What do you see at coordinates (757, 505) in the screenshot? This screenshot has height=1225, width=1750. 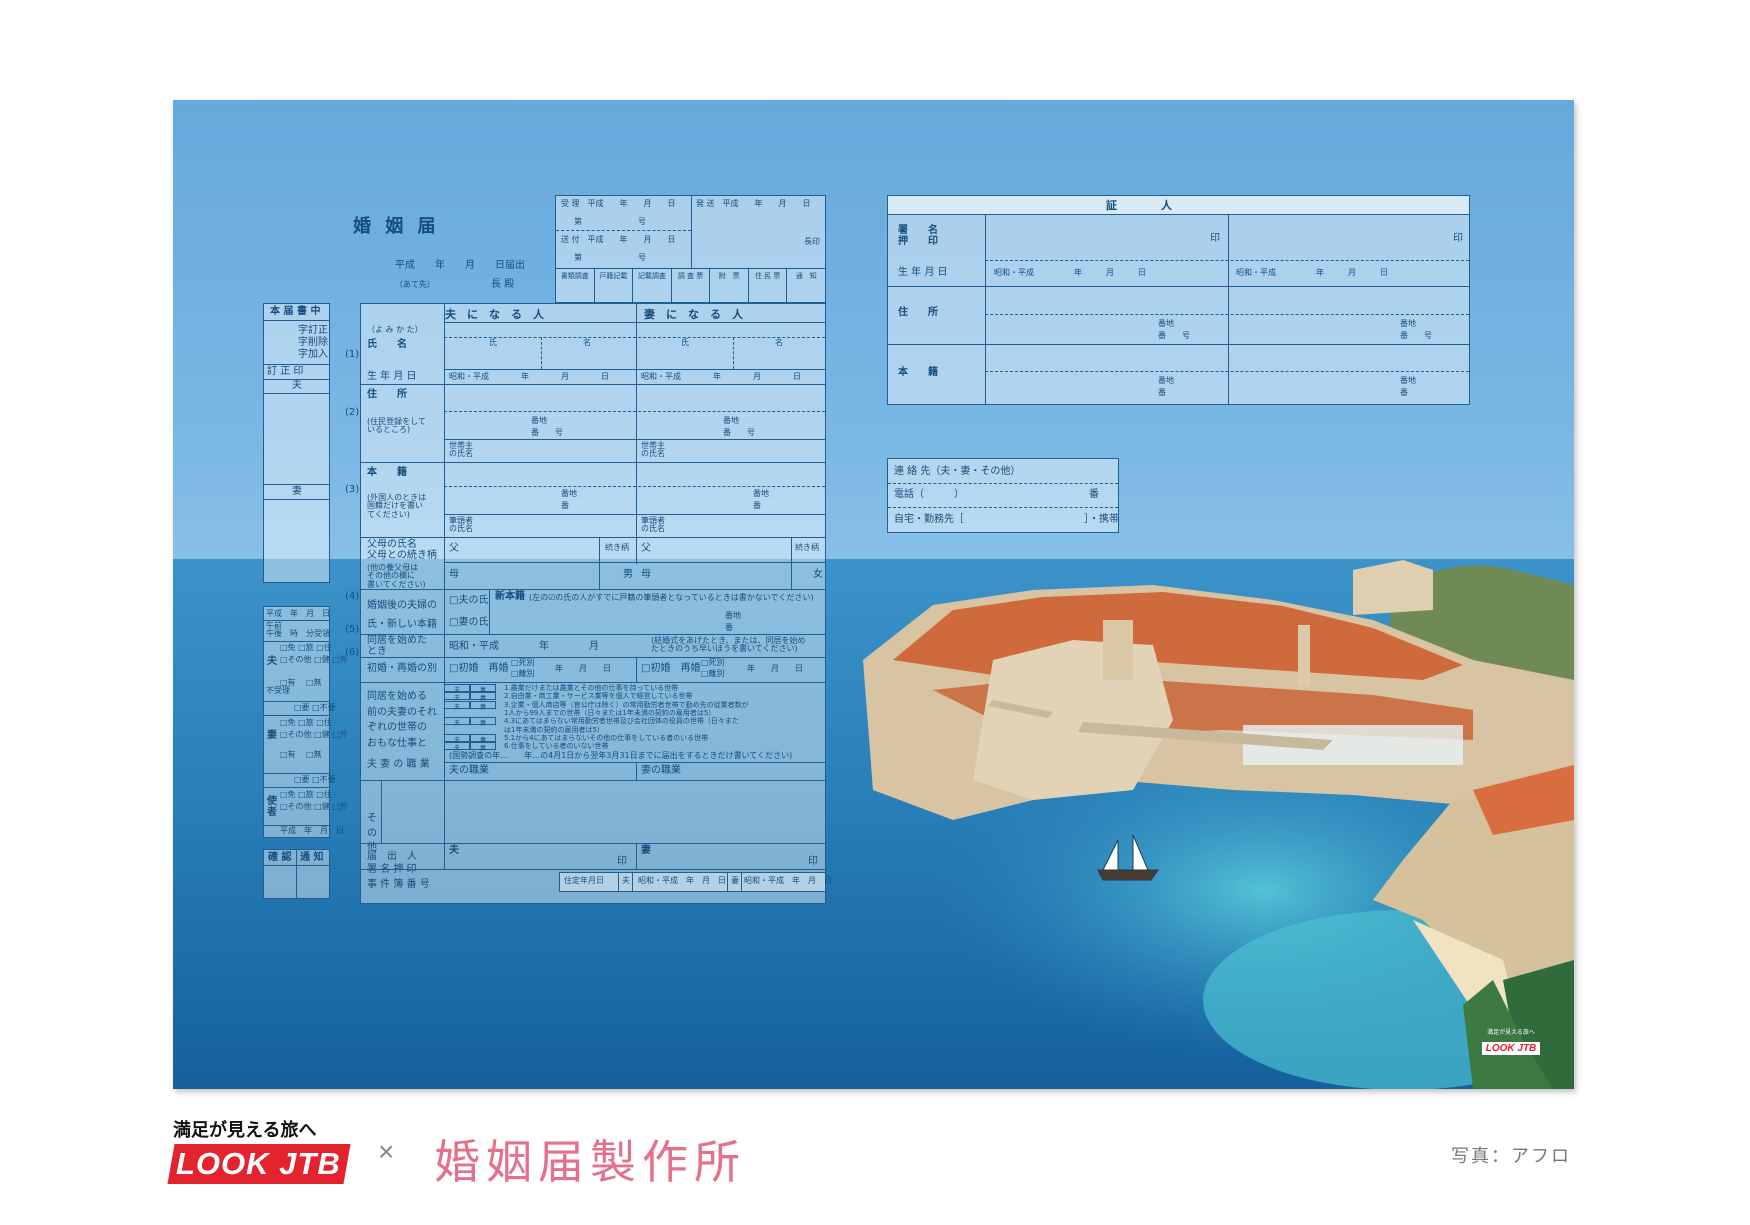 I see `wife-honseki-ban: 番` at bounding box center [757, 505].